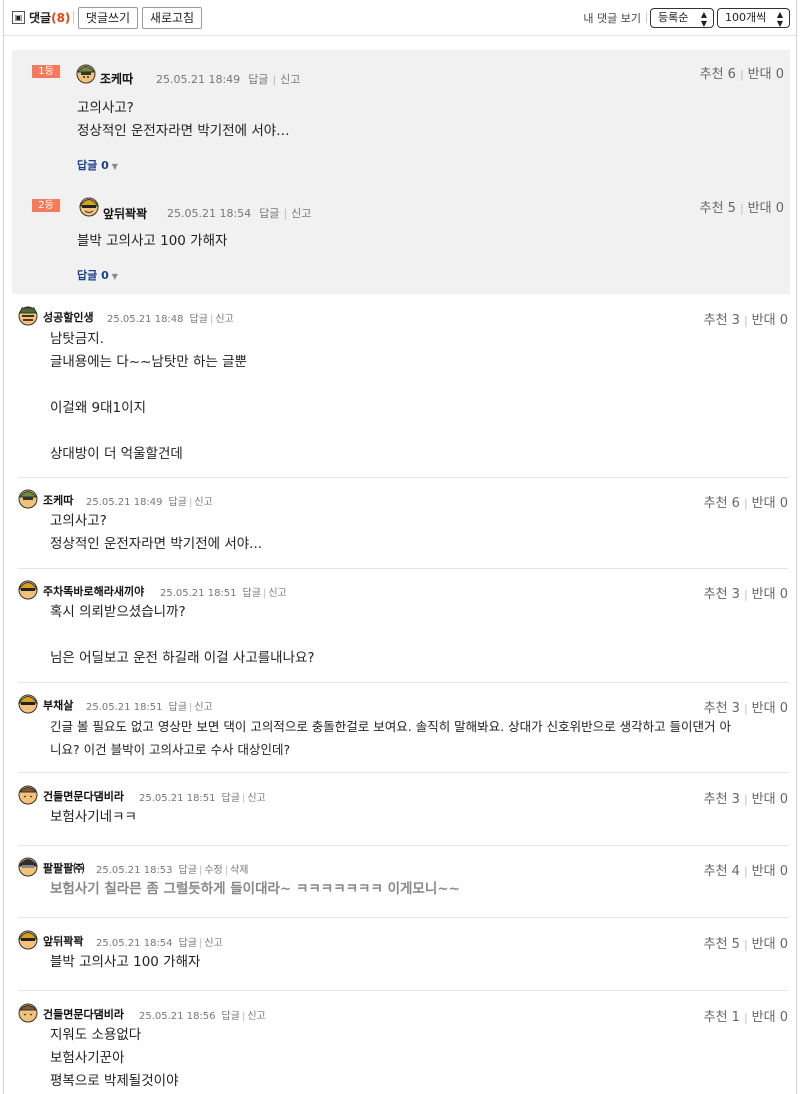 This screenshot has height=1094, width=800. I want to click on select-arrows-icon: ▲ ▼, so click(703, 19).